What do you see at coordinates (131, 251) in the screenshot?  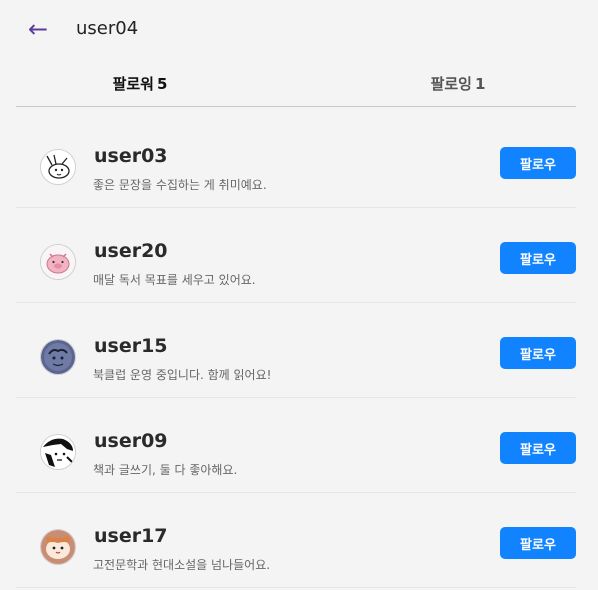 I see `username: user20` at bounding box center [131, 251].